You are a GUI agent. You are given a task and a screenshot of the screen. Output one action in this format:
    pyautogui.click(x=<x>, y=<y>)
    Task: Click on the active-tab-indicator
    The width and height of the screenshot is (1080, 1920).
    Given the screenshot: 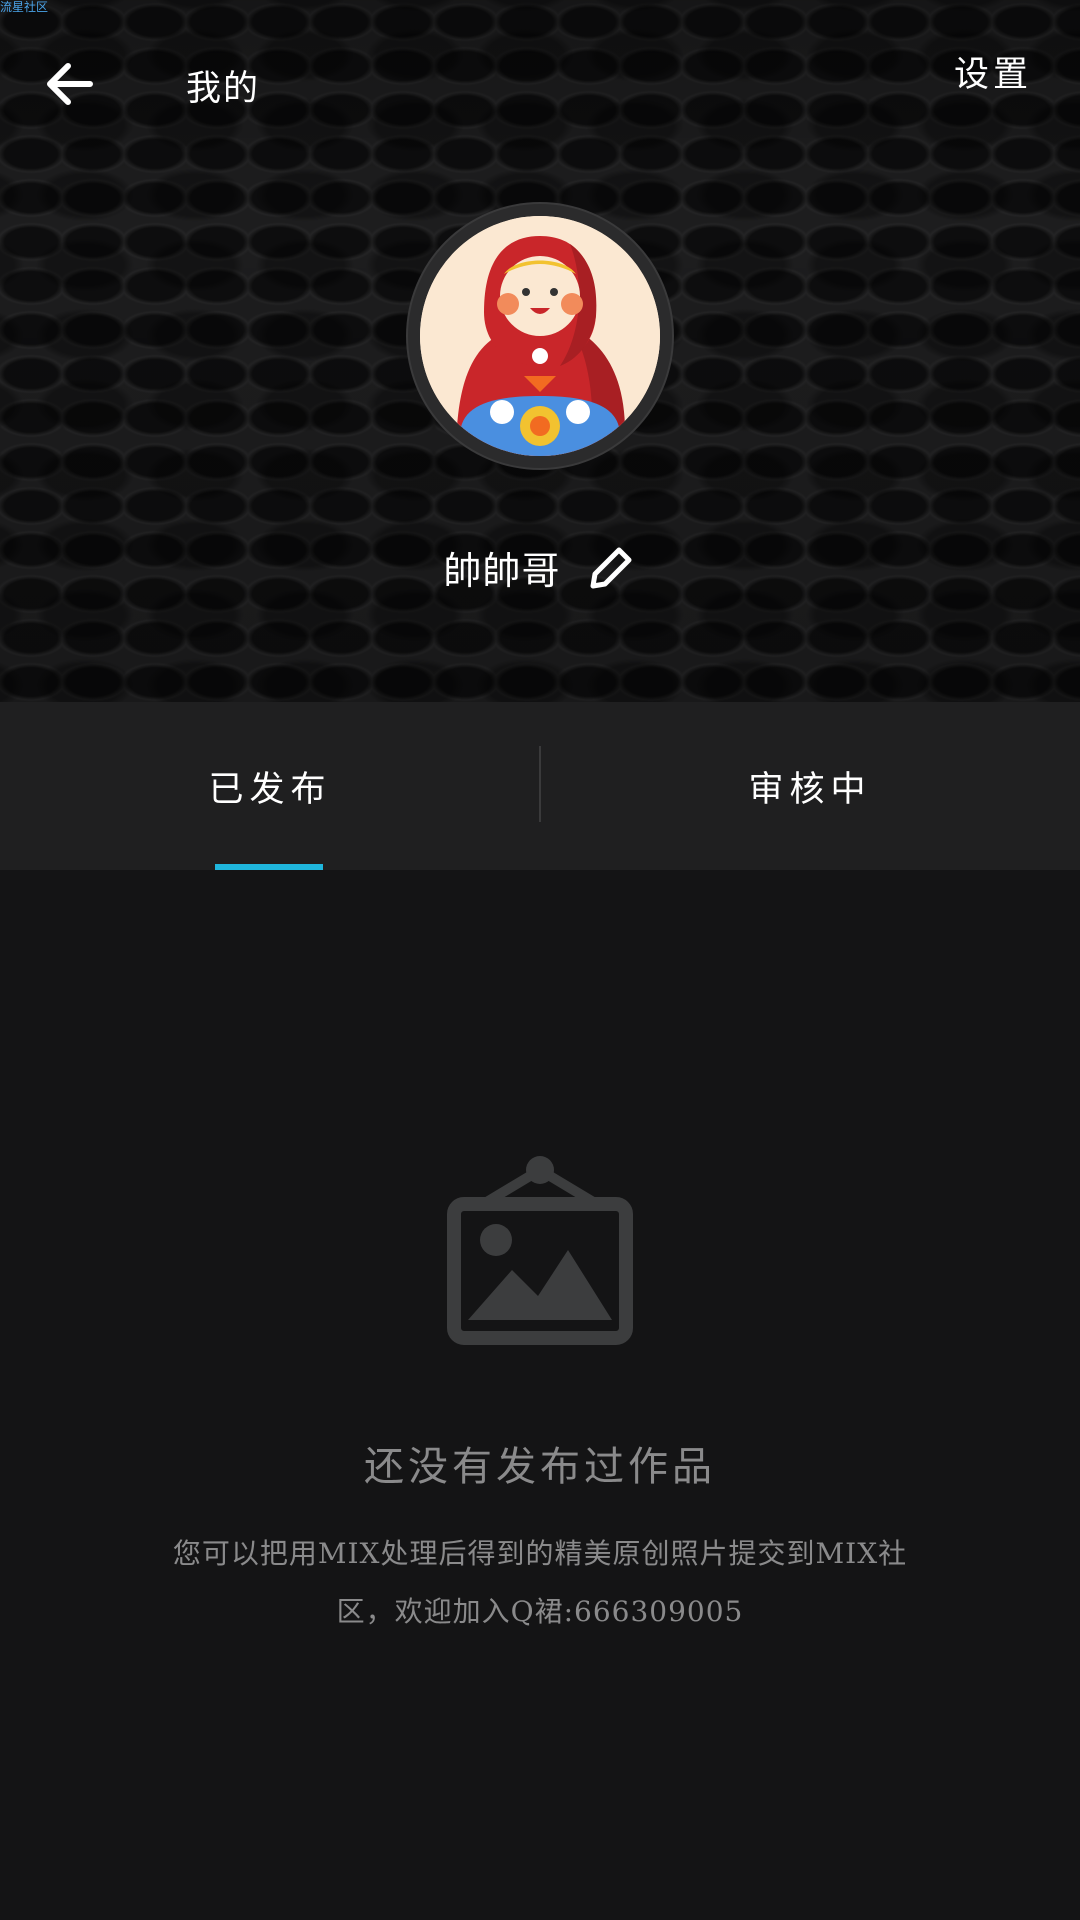 What is the action you would take?
    pyautogui.click(x=269, y=867)
    